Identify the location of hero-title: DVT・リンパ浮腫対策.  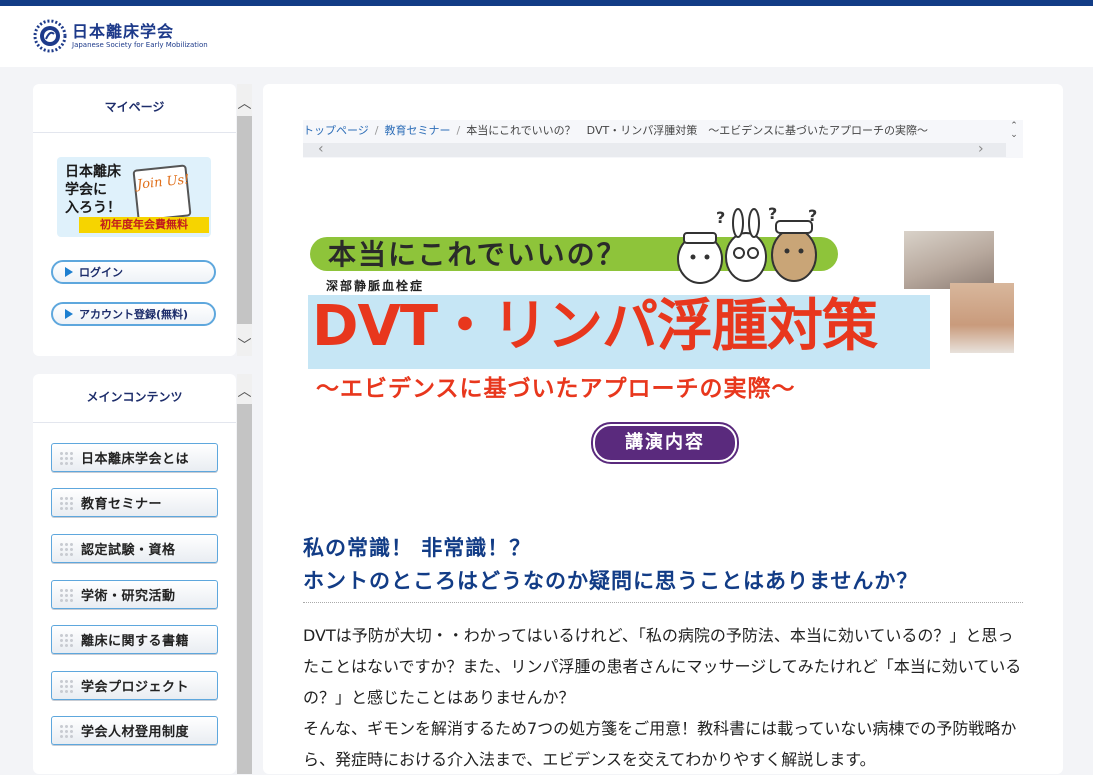
(595, 326).